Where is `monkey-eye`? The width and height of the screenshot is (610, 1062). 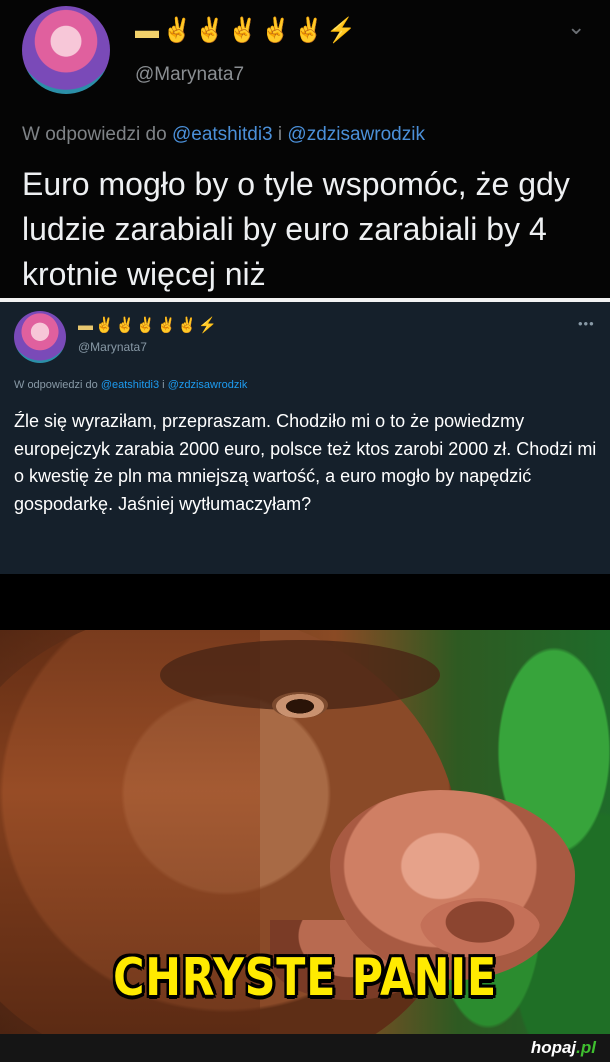 monkey-eye is located at coordinates (300, 705).